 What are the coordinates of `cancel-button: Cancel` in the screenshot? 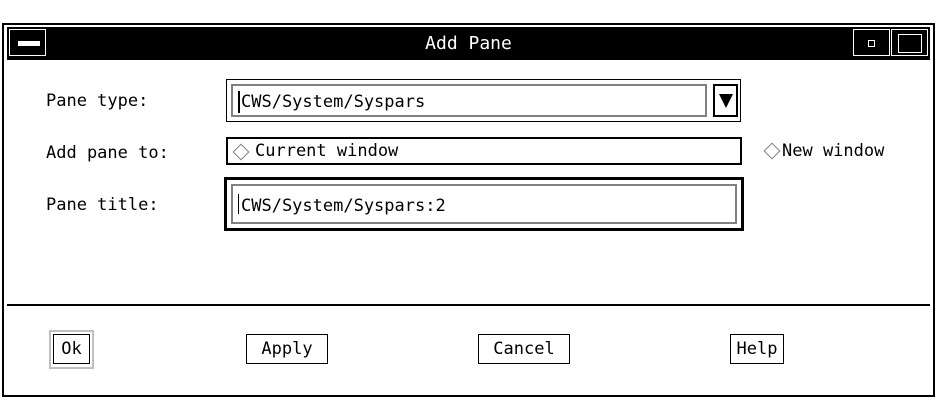 It's located at (524, 349).